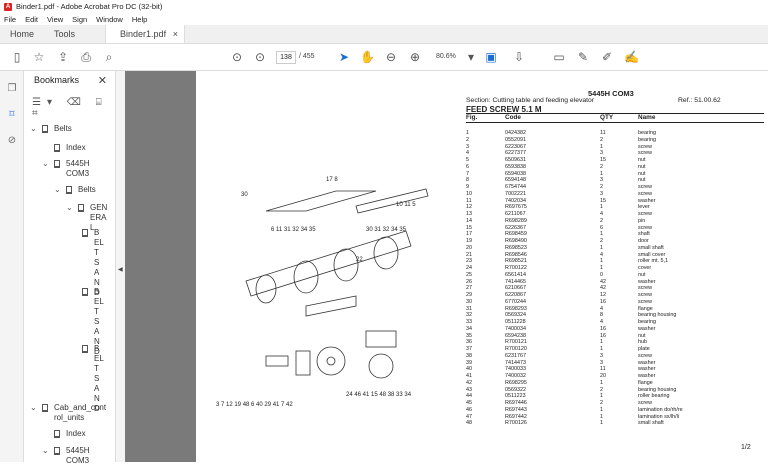 Image resolution: width=768 pixels, height=466 pixels. Describe the element at coordinates (519, 57) in the screenshot. I see `scroll-mode-icon: ⇩` at that location.